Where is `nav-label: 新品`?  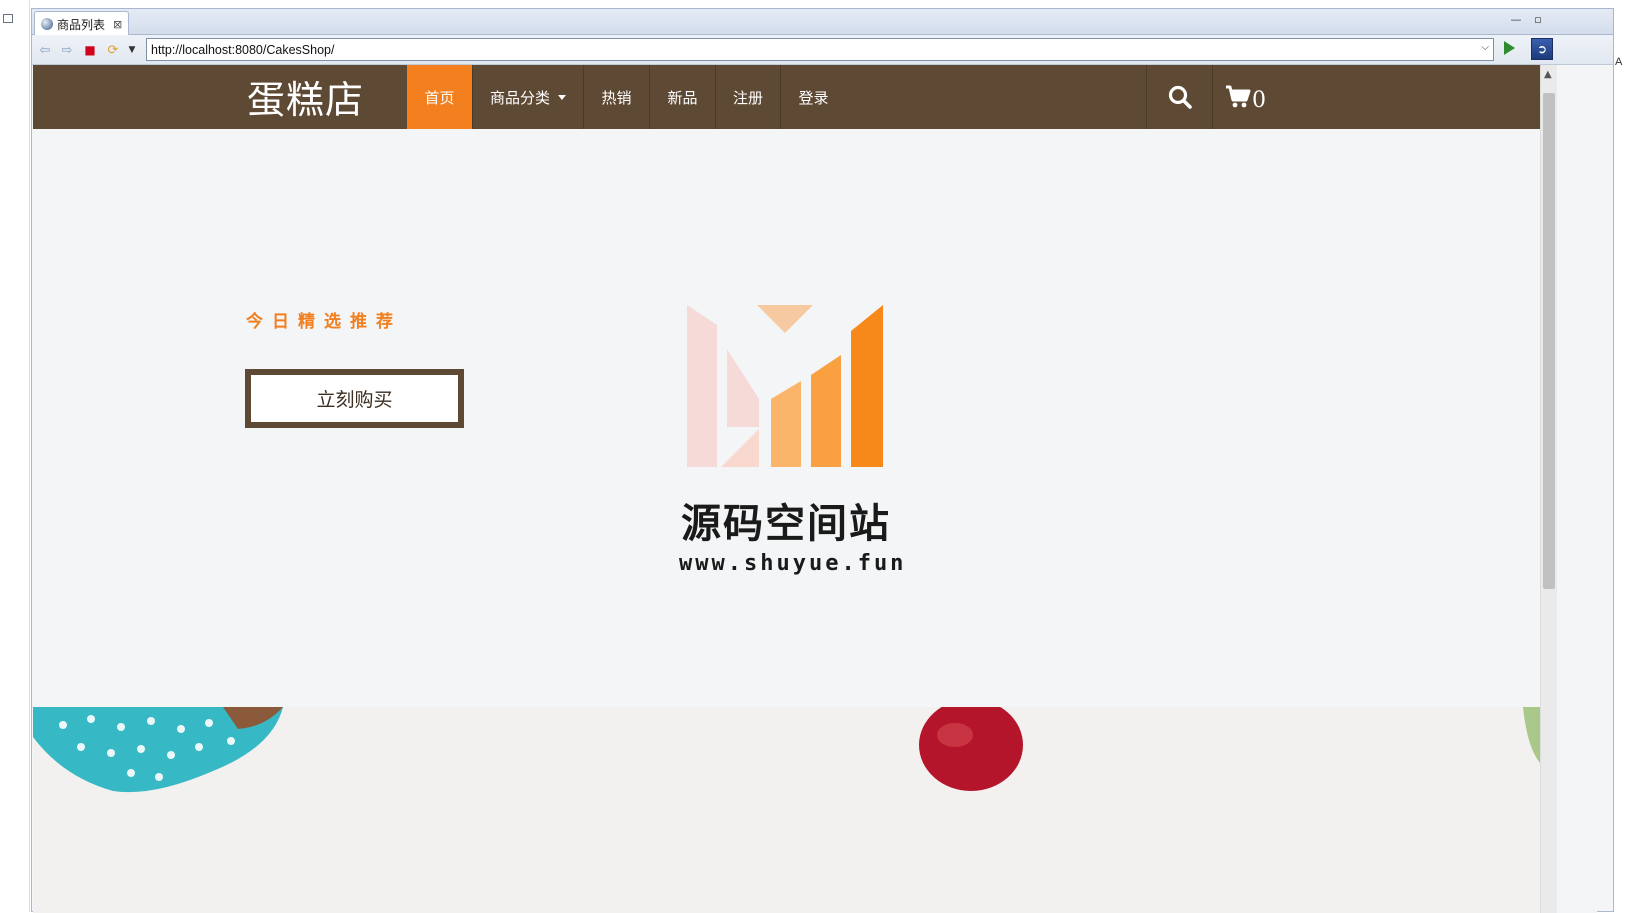 nav-label: 新品 is located at coordinates (682, 97).